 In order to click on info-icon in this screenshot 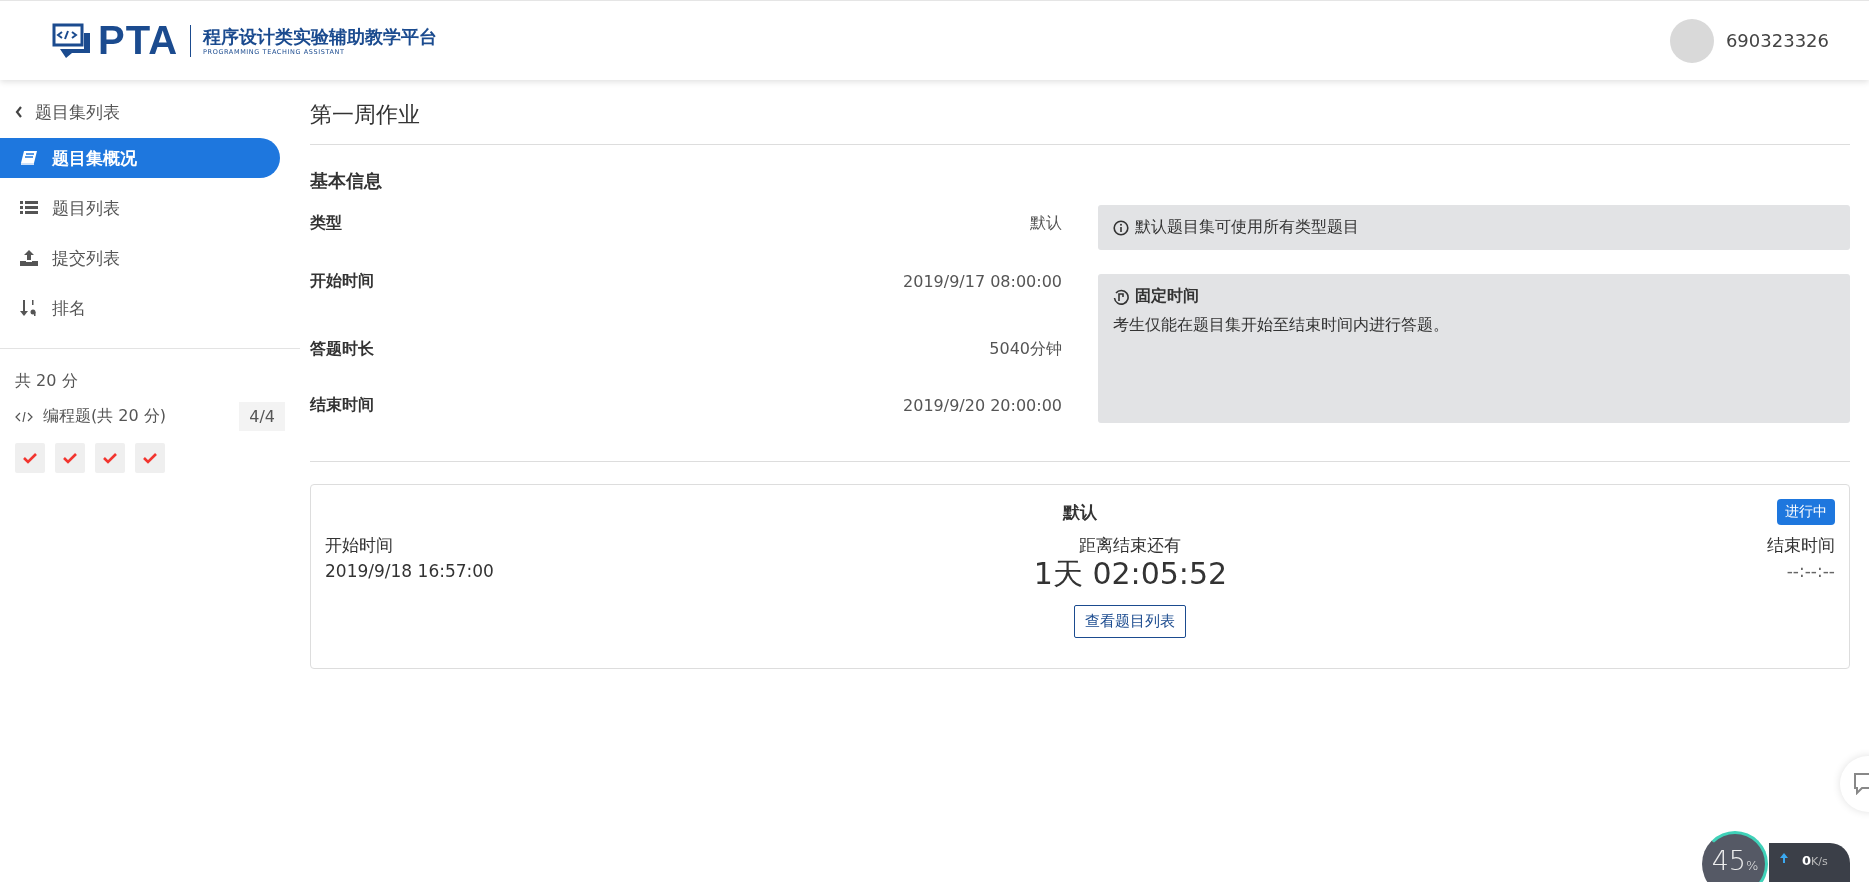, I will do `click(1121, 227)`.